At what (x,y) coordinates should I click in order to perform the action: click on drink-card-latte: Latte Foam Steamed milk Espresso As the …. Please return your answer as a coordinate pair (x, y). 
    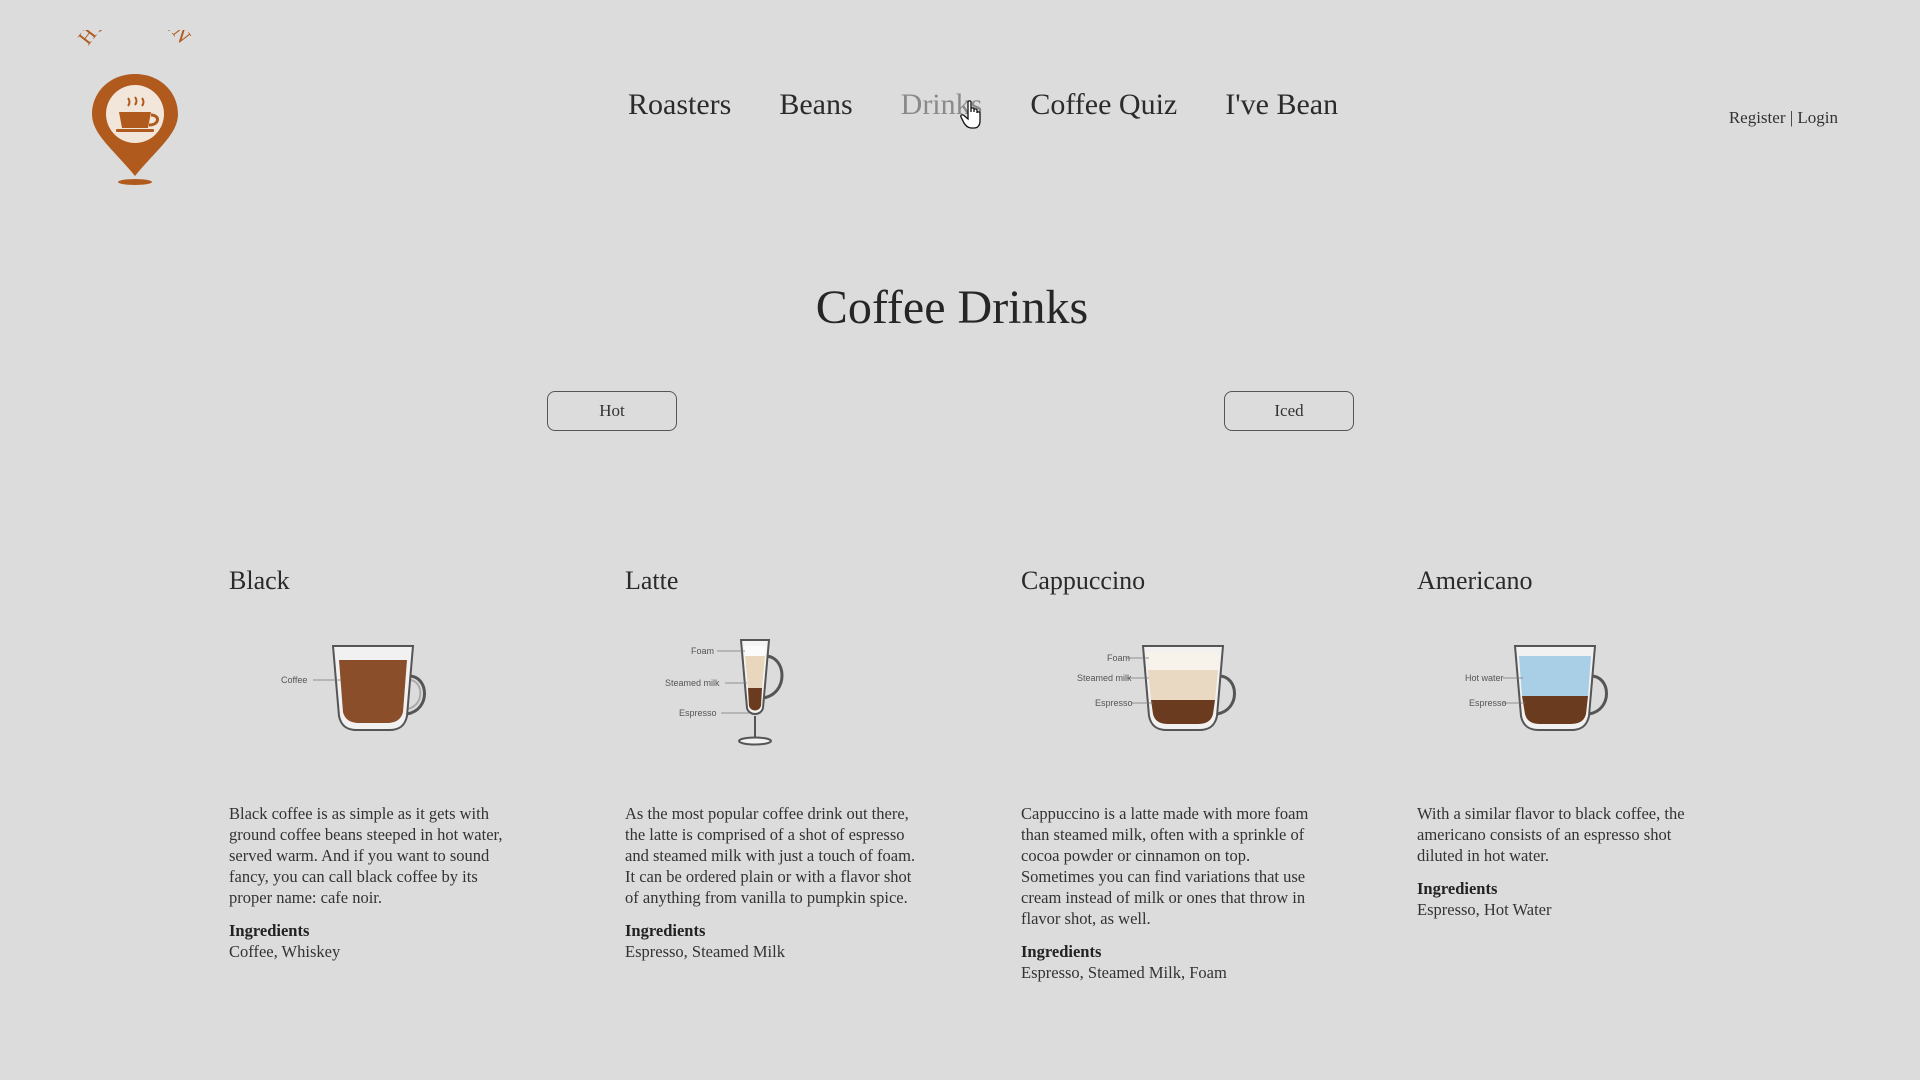
    Looking at the image, I should click on (775, 763).